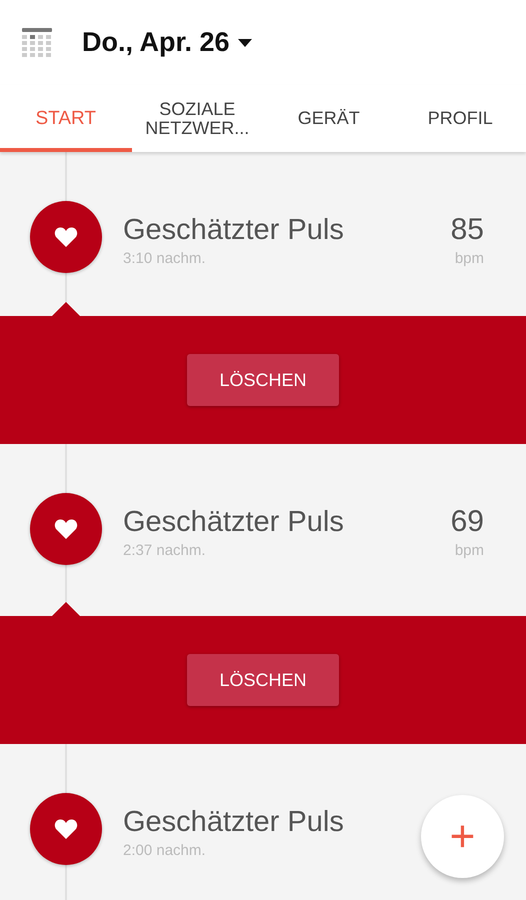 The image size is (526, 900). I want to click on entry-time: 3:10 nachm., so click(164, 258).